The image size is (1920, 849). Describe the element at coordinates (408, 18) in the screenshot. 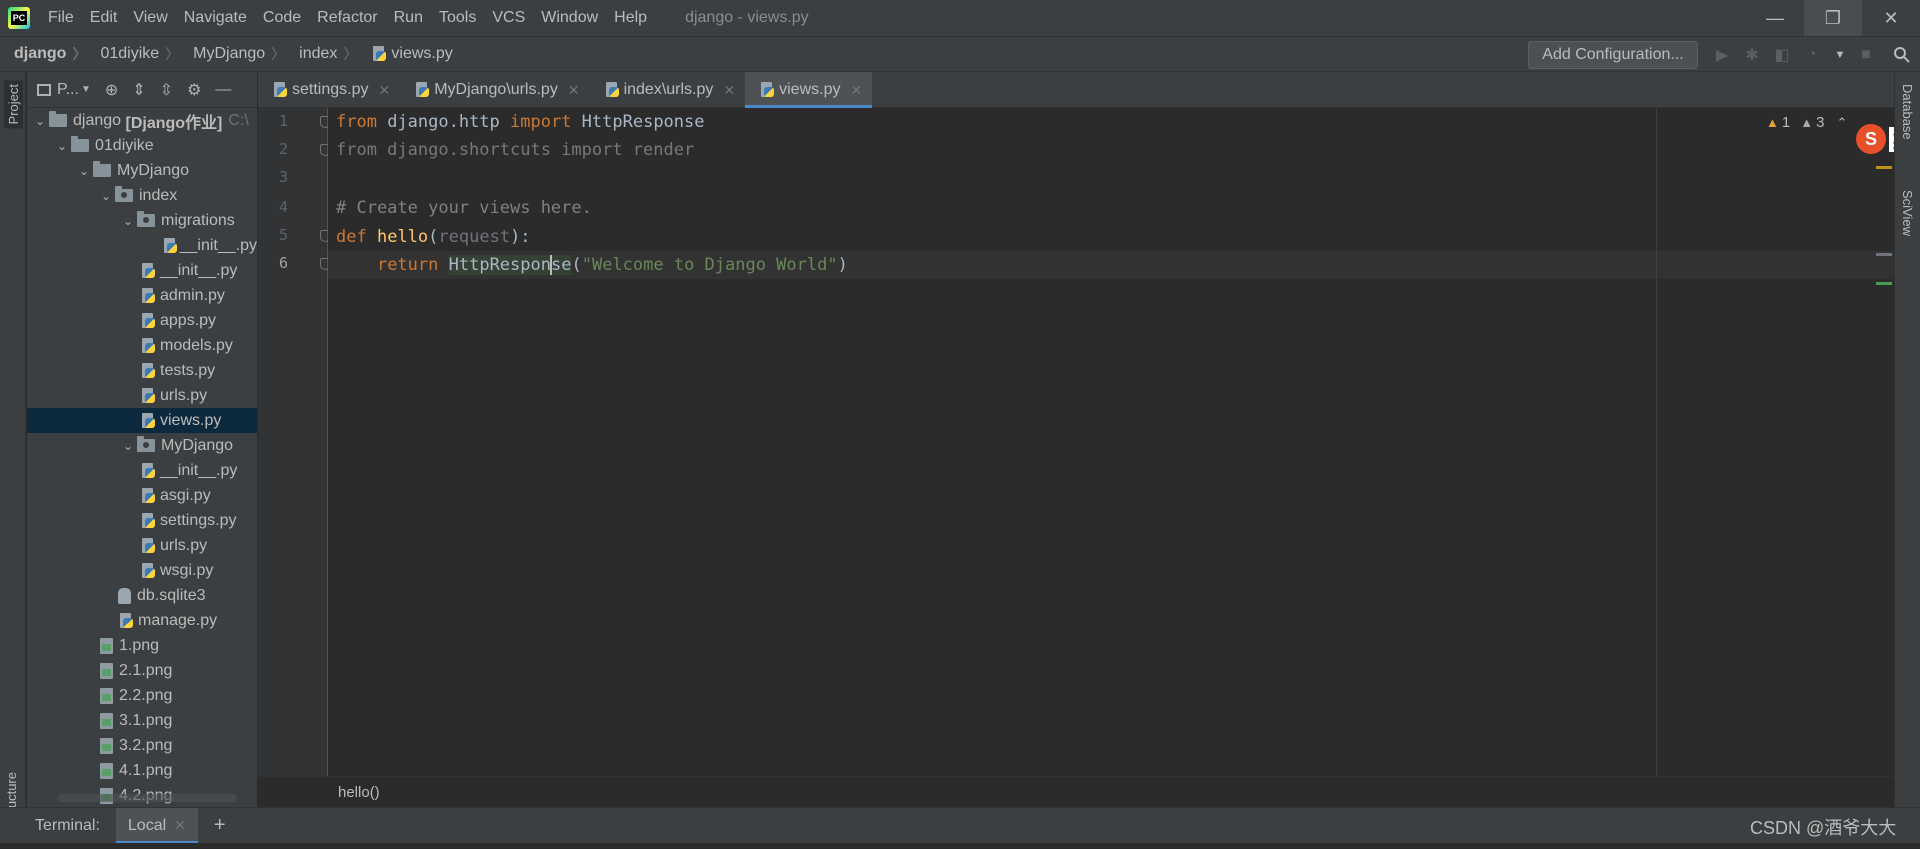

I see `menu-run: Run` at that location.